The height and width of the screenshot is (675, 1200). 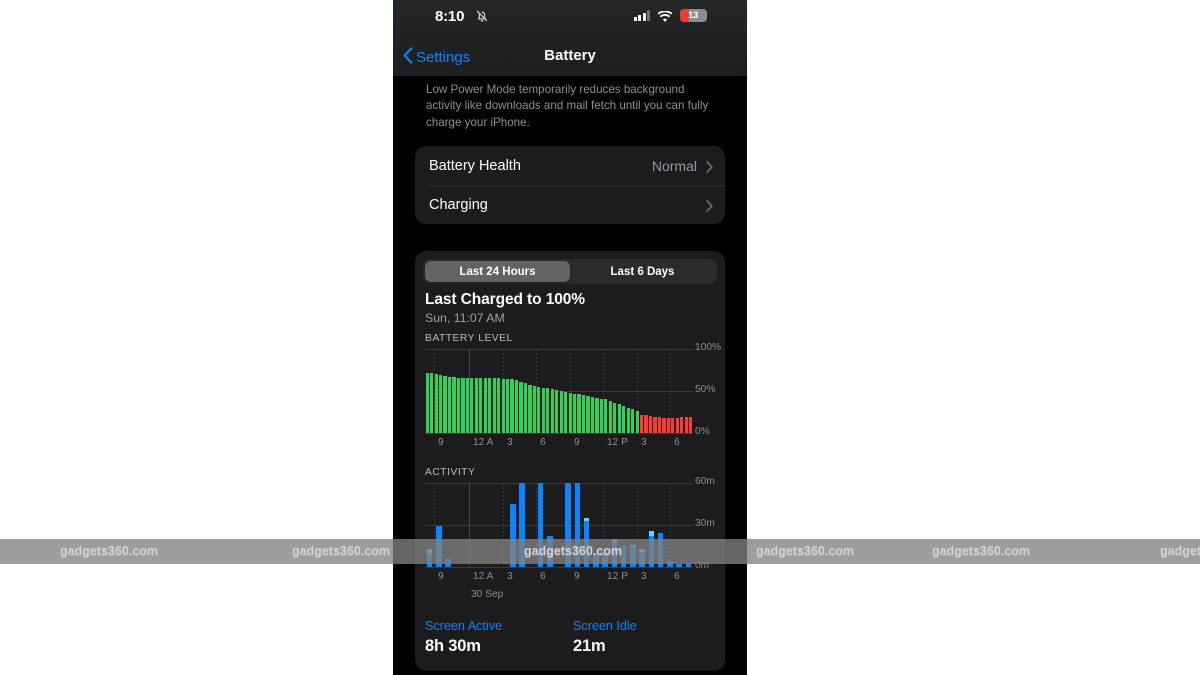 What do you see at coordinates (605, 626) in the screenshot?
I see `screen-idle-label: Screen Idle` at bounding box center [605, 626].